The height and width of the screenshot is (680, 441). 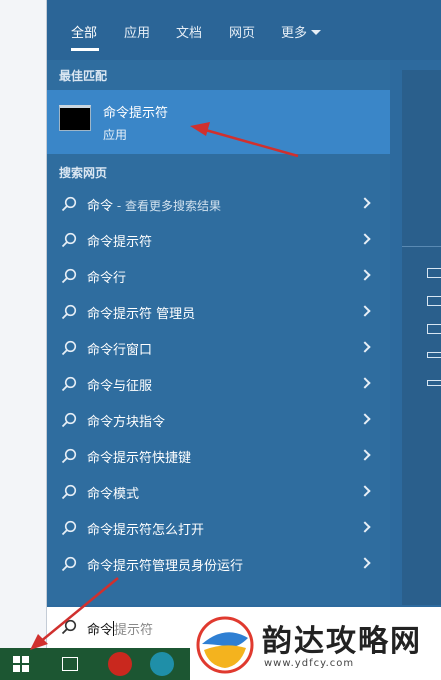 I want to click on web-search-result-label: 命令提示符, so click(x=119, y=240).